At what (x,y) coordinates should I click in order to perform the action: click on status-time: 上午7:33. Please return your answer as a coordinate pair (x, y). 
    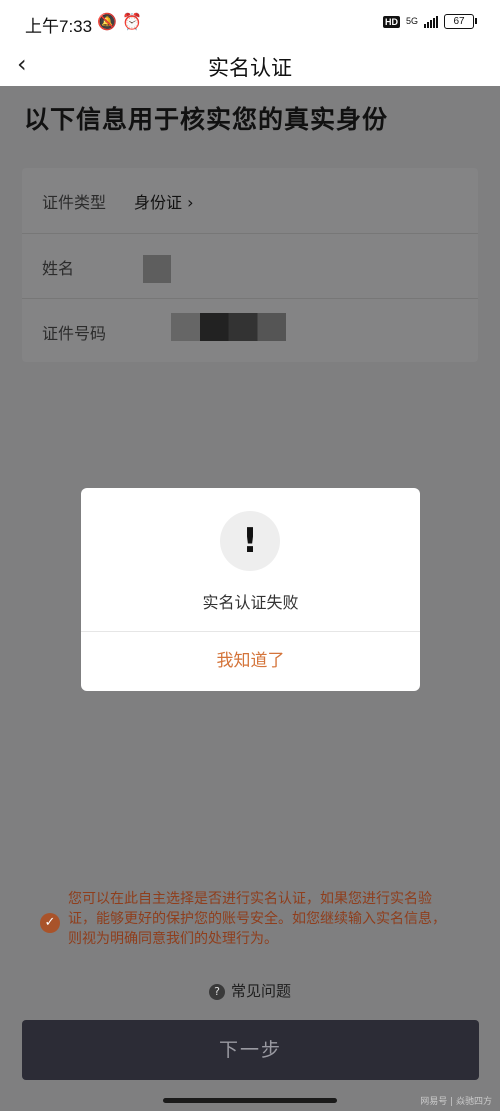
    Looking at the image, I should click on (59, 26).